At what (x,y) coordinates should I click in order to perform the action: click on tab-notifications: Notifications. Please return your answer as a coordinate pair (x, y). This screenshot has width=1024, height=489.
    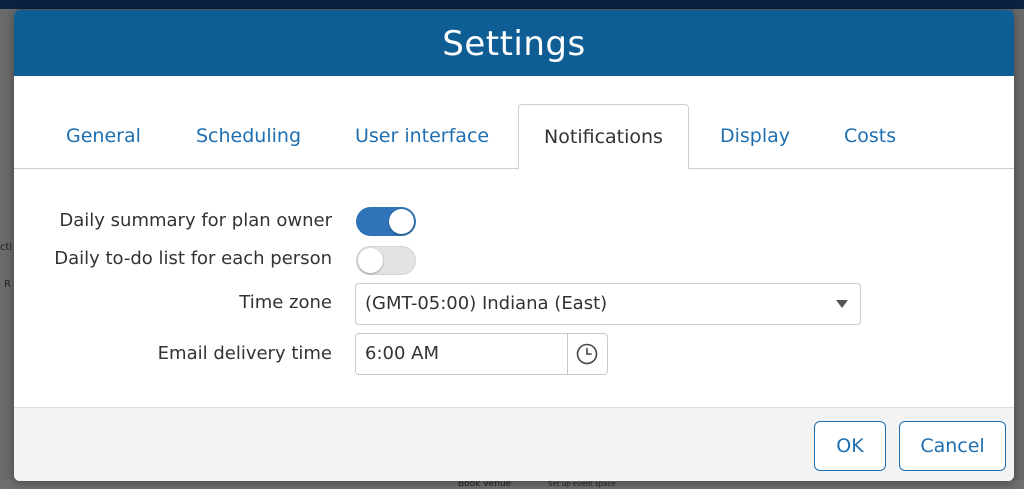
    Looking at the image, I should click on (603, 137).